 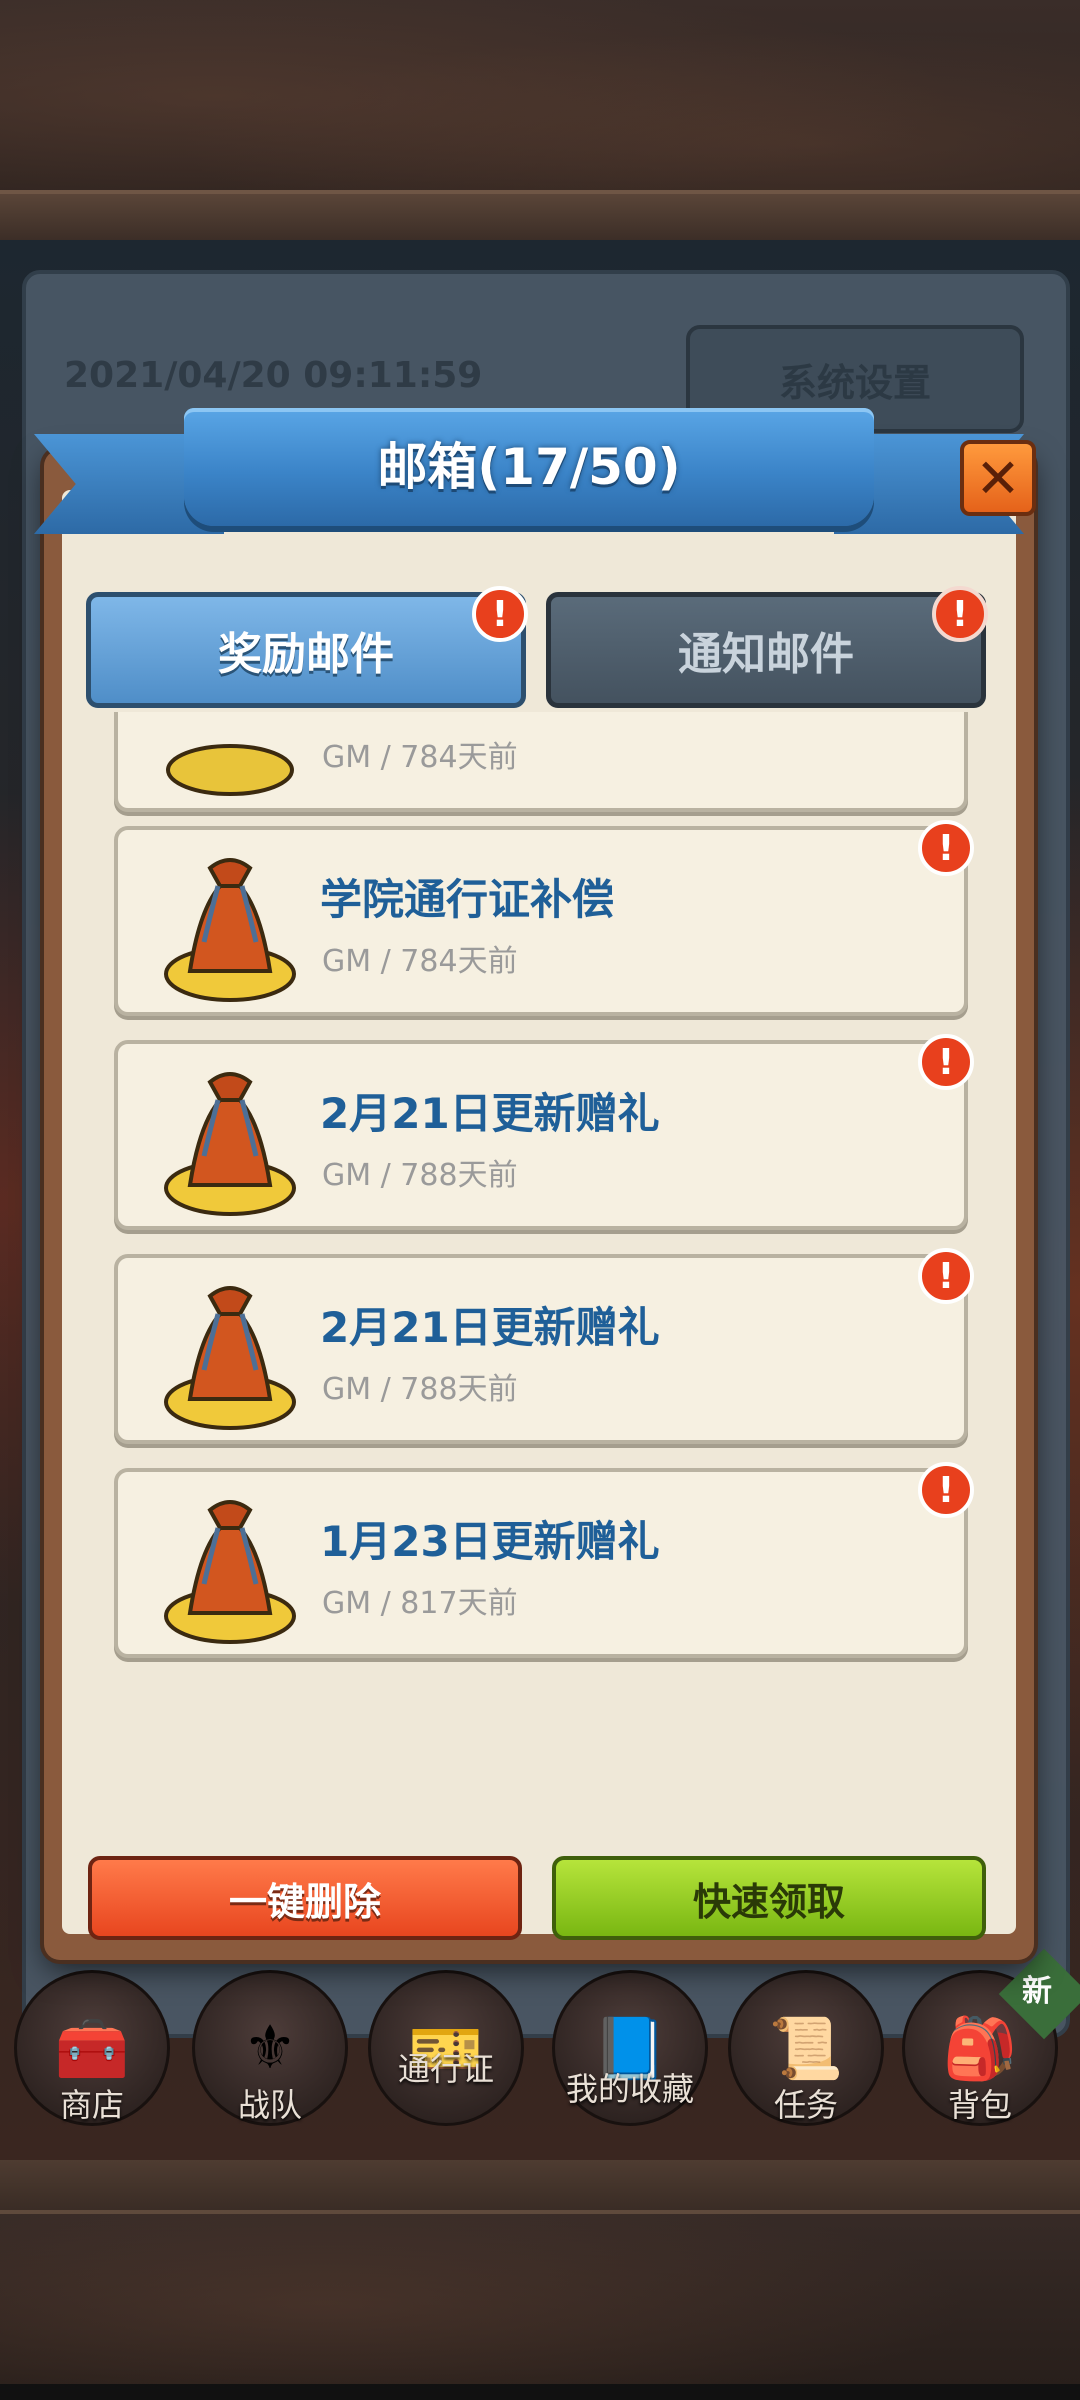 I want to click on mail-item: 学院通行证补偿 GM / 784天前 !, so click(x=544, y=918).